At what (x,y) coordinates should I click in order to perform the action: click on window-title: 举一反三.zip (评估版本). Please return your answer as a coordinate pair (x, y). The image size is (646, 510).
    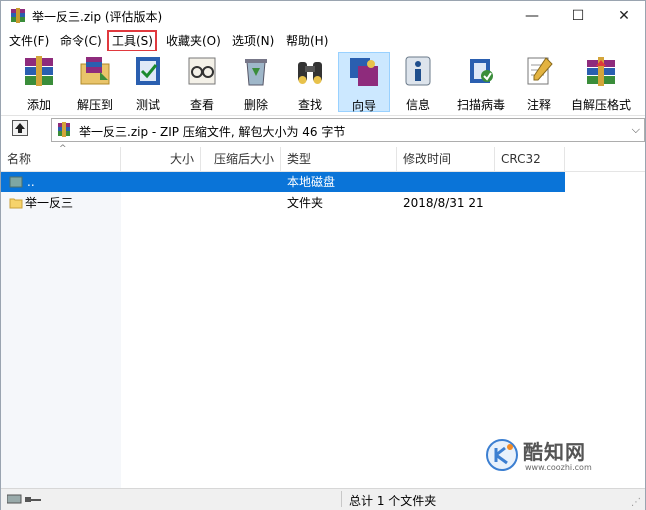
    Looking at the image, I should click on (97, 17).